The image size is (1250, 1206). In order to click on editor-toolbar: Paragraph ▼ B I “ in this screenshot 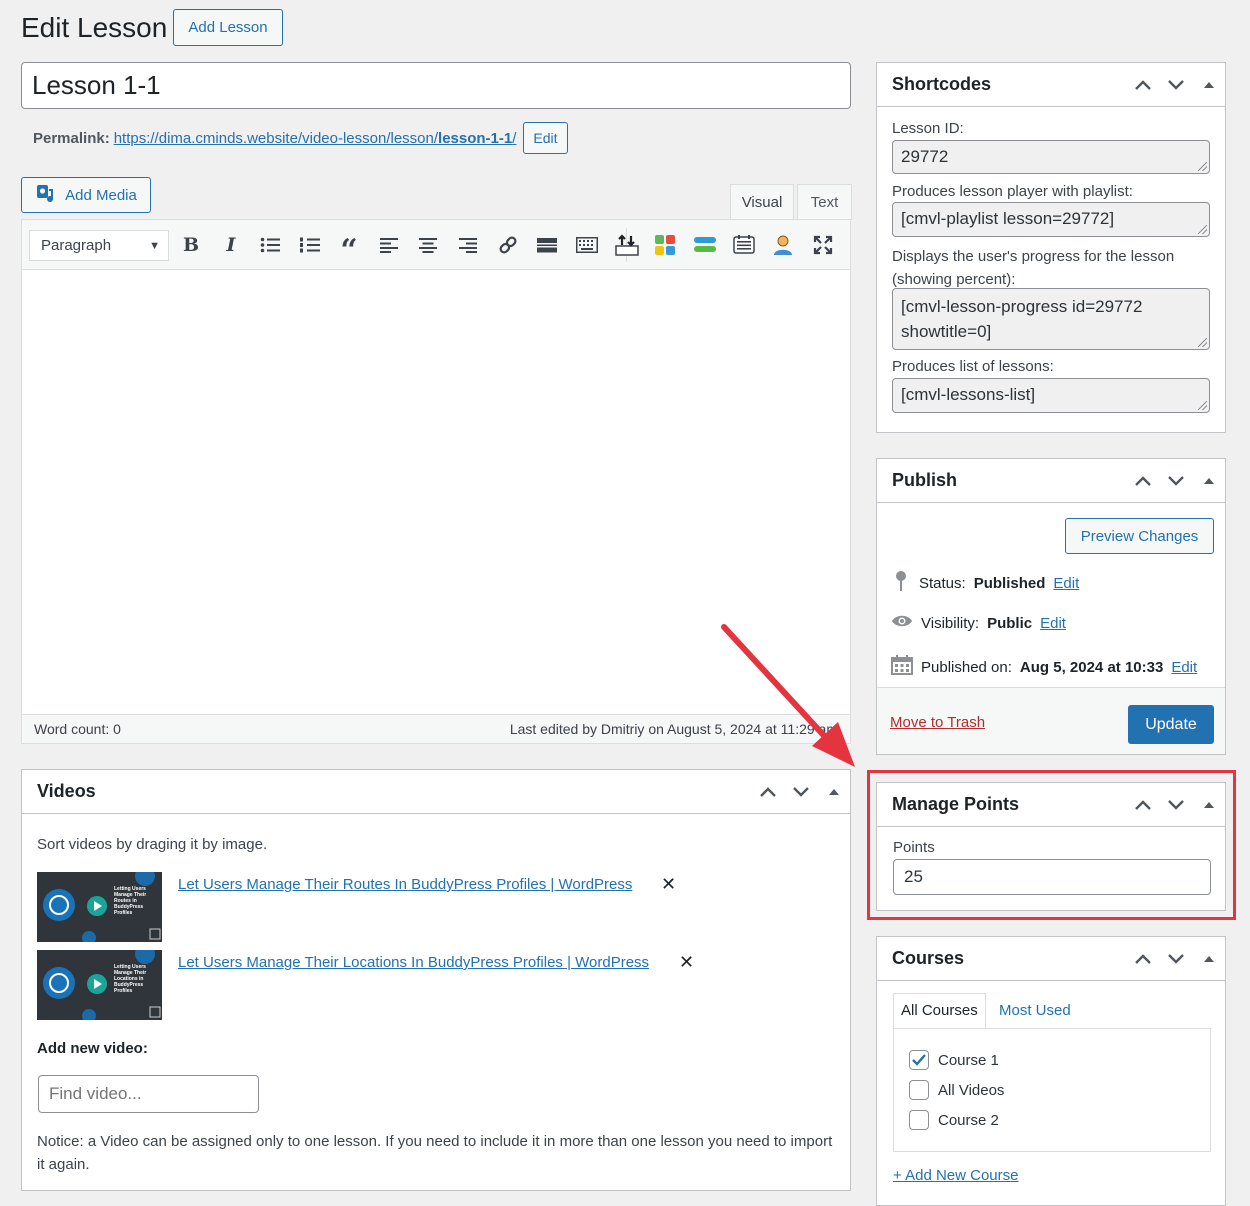, I will do `click(436, 245)`.